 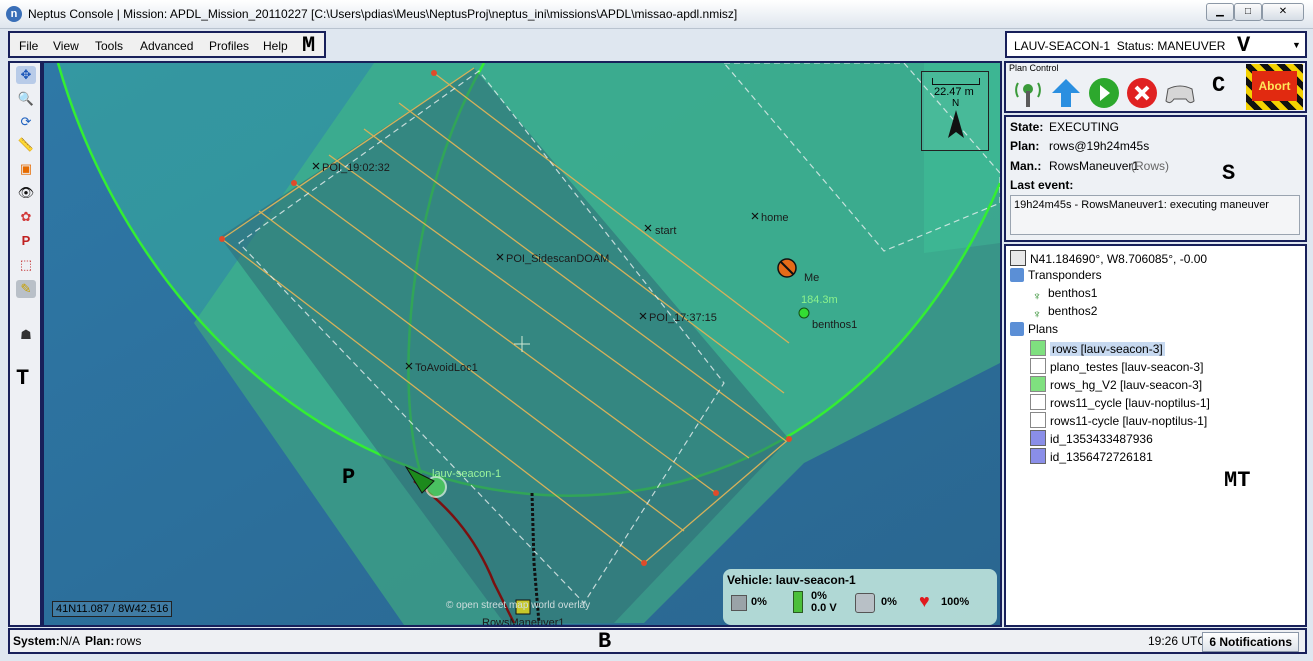 What do you see at coordinates (1150, 166) in the screenshot?
I see `maneuver-type: (Rows)` at bounding box center [1150, 166].